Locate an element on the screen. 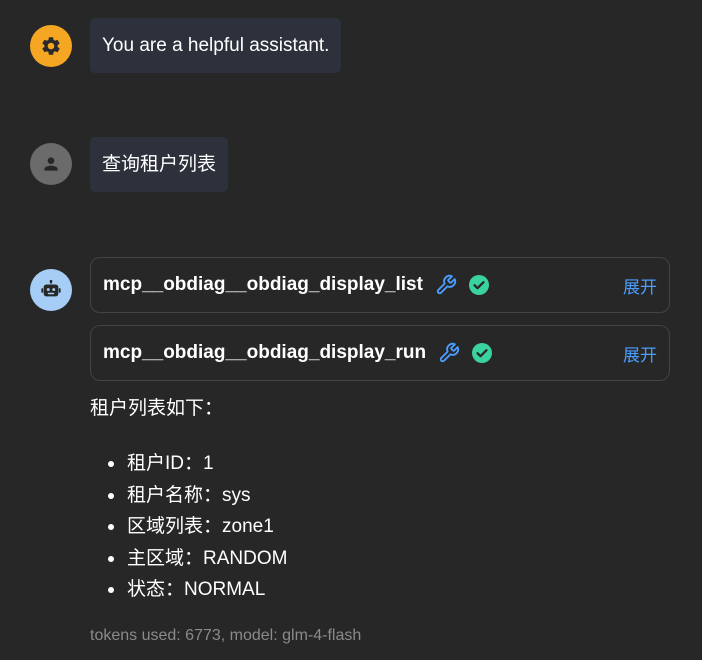 The width and height of the screenshot is (702, 660). system-message-bubble: You are a helpful assistant. is located at coordinates (216, 45).